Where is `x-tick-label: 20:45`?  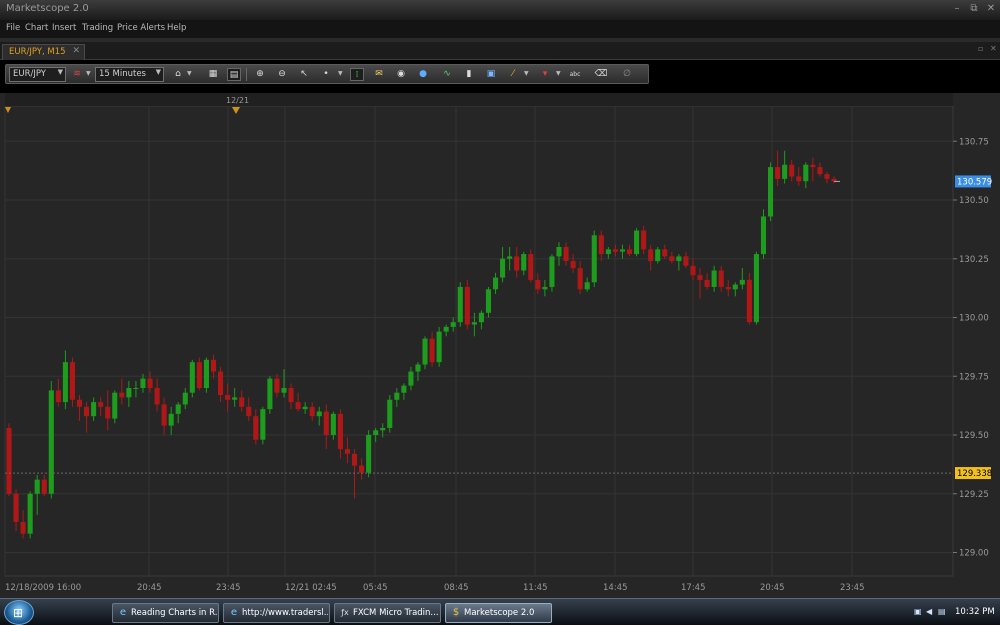 x-tick-label: 20:45 is located at coordinates (149, 588).